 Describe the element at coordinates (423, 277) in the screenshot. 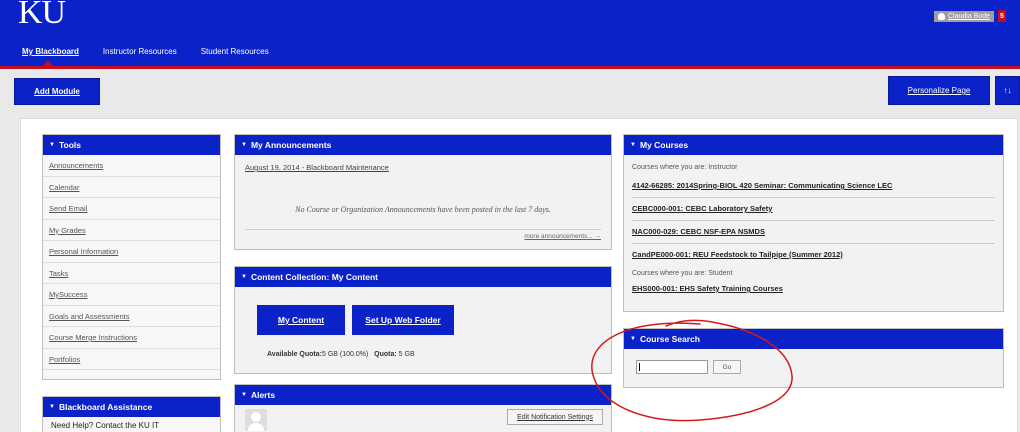

I see `content-collection-header: ▼ Content Collection: My Content` at that location.